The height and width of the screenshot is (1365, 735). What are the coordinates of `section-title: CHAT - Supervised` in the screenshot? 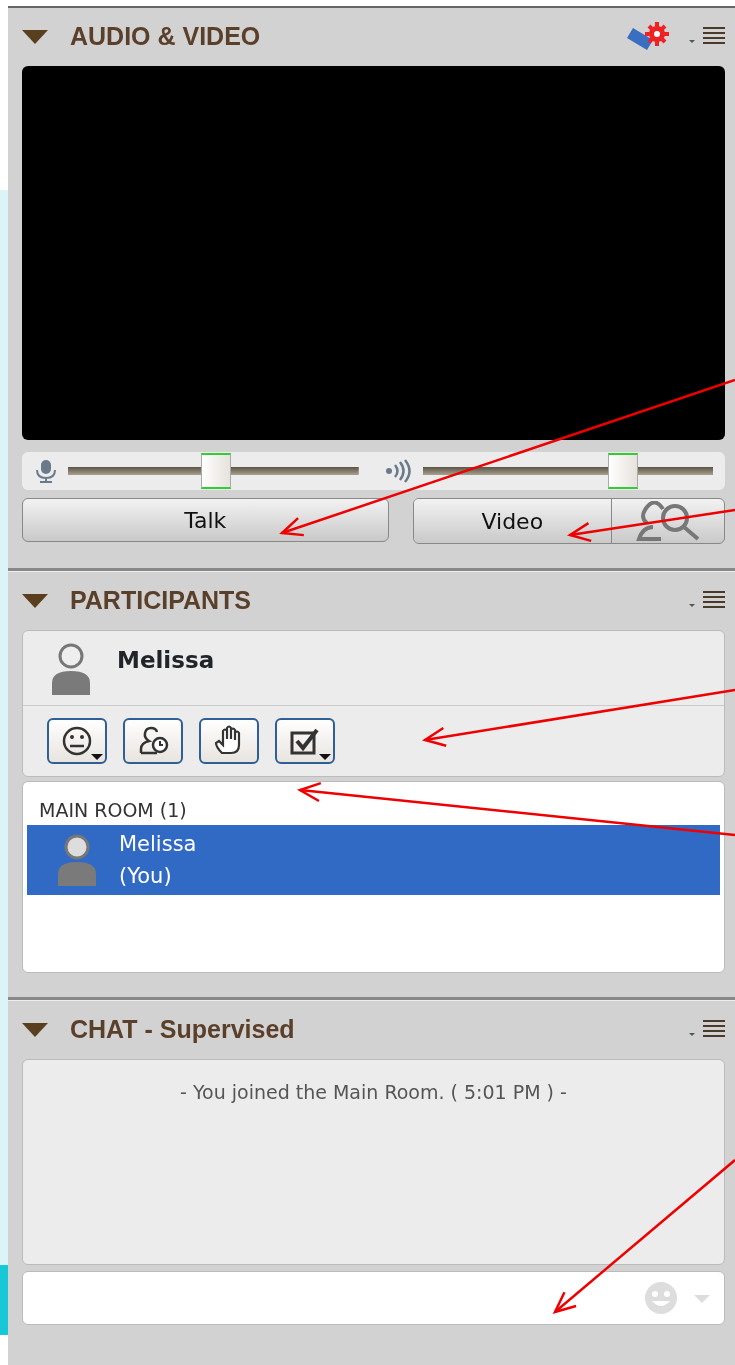 It's located at (182, 1030).